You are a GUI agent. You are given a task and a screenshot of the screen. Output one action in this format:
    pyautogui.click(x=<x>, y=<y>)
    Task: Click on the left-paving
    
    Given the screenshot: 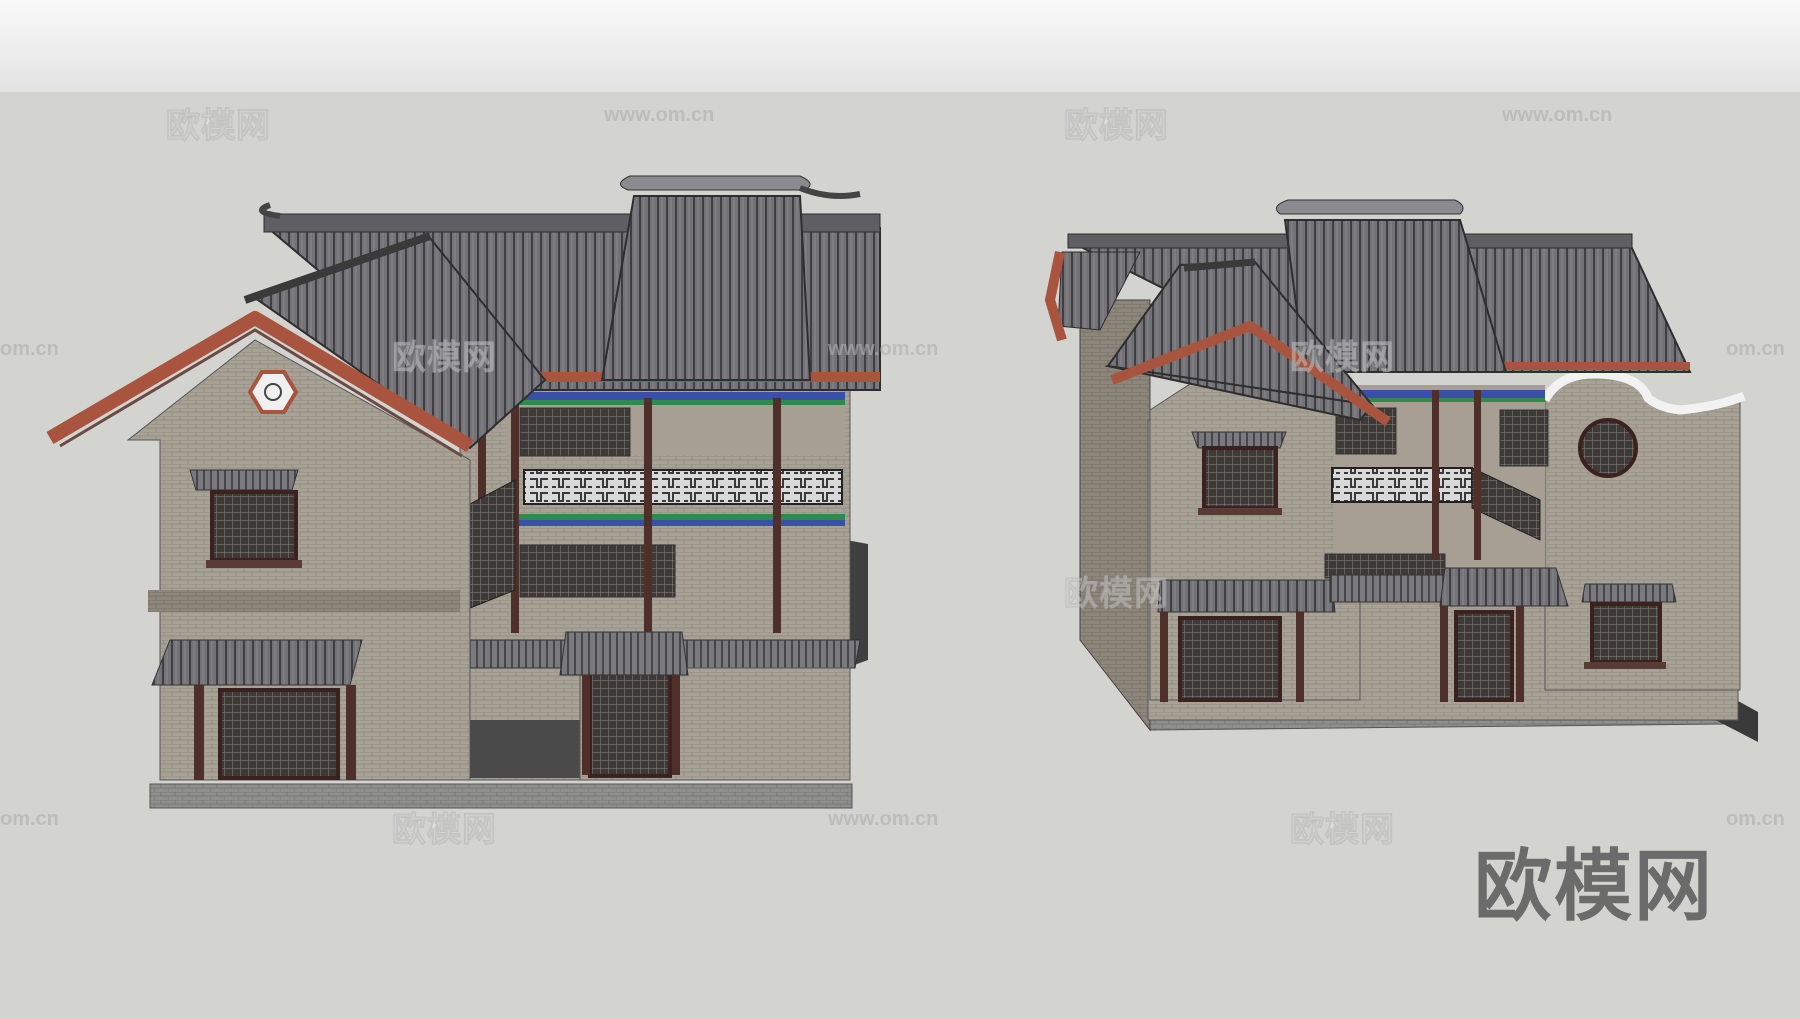 What is the action you would take?
    pyautogui.click(x=501, y=796)
    